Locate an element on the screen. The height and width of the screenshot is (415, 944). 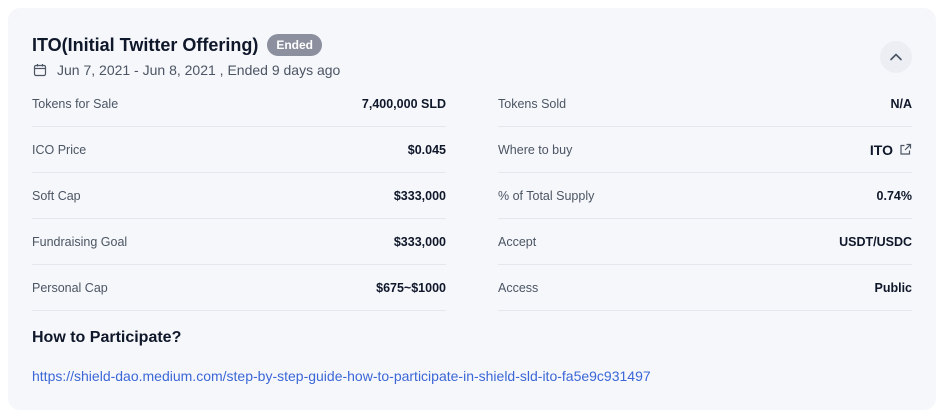
collapse-button is located at coordinates (896, 57).